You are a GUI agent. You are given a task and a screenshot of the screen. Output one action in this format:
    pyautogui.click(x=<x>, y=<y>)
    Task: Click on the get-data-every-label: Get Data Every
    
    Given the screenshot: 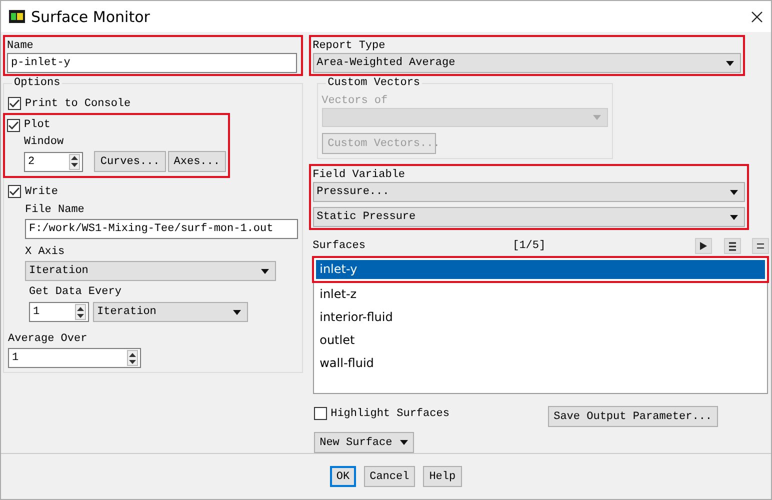 What is the action you would take?
    pyautogui.click(x=75, y=292)
    